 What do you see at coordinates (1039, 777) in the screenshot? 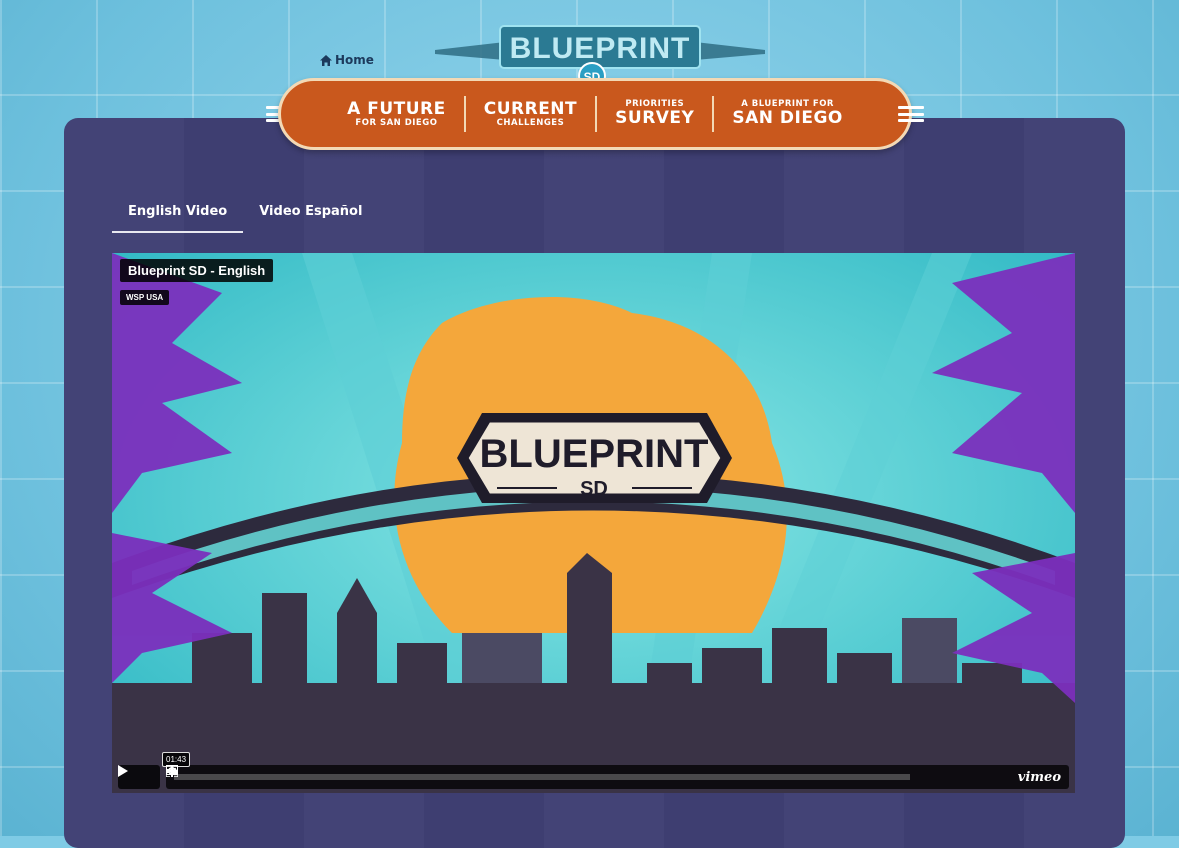
I see `vimeo-logo: vimeo` at bounding box center [1039, 777].